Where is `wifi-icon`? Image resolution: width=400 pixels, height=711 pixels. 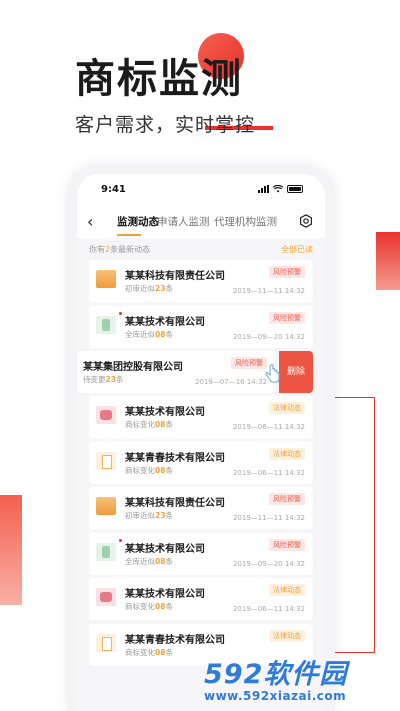
wifi-icon is located at coordinates (278, 189).